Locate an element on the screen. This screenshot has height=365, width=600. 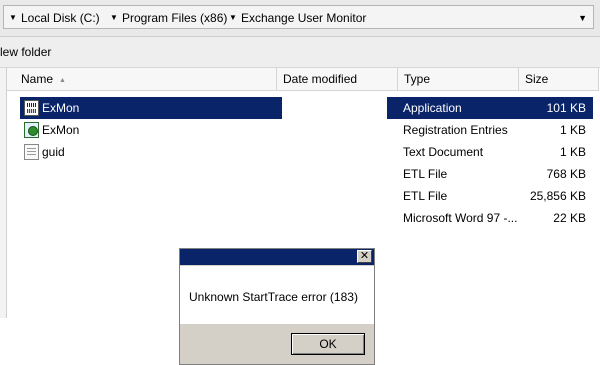
file-row-details: ETL File 768 KB is located at coordinates (490, 174).